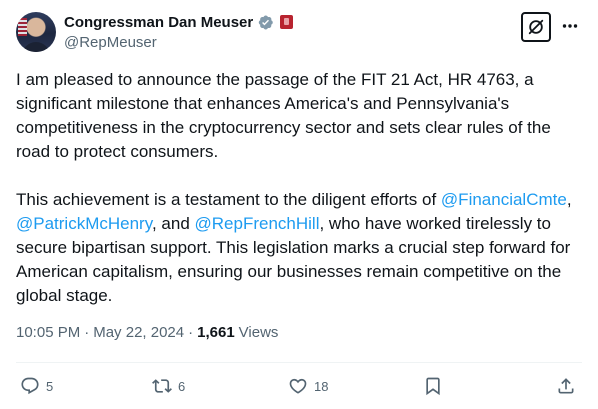 The width and height of the screenshot is (598, 409). I want to click on tweet-date: May 22, 2024, so click(138, 332).